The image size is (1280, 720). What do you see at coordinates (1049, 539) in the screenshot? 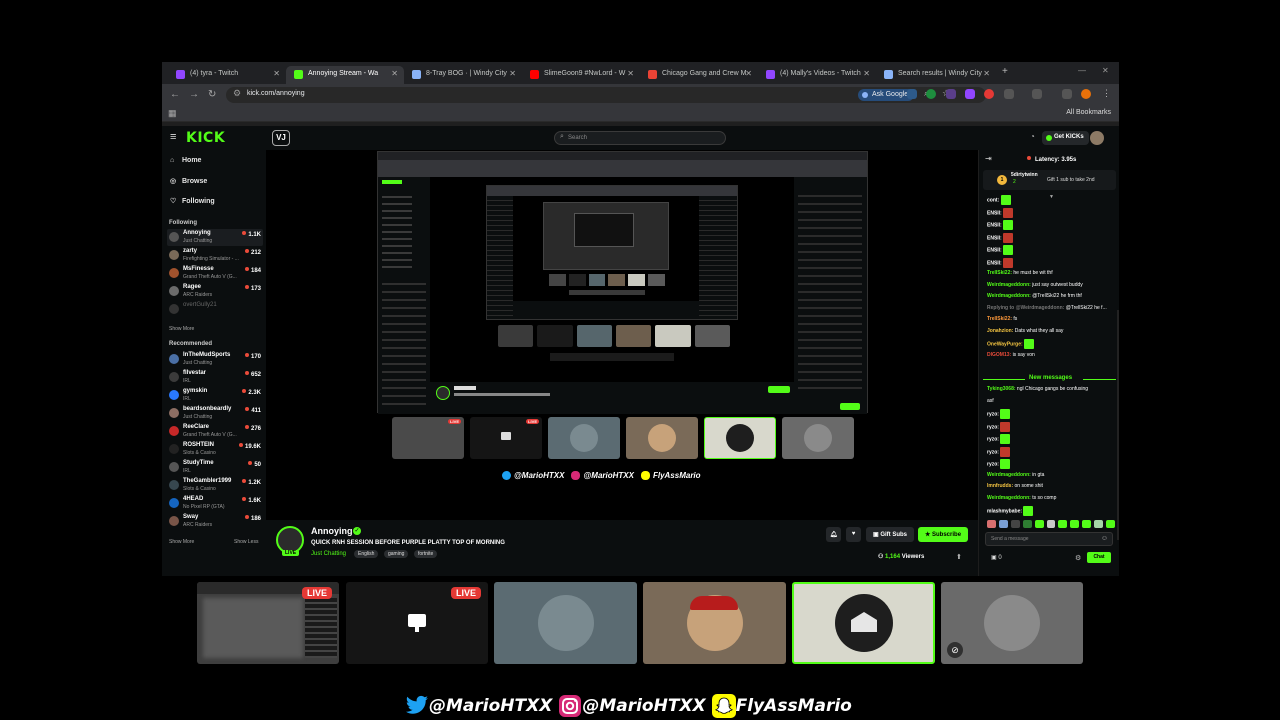
I see `chat-message-input: Send a message ☺` at bounding box center [1049, 539].